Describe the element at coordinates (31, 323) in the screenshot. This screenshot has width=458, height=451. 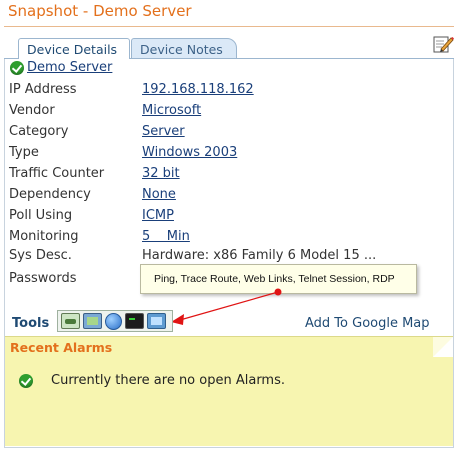
I see `tools-label: Tools` at that location.